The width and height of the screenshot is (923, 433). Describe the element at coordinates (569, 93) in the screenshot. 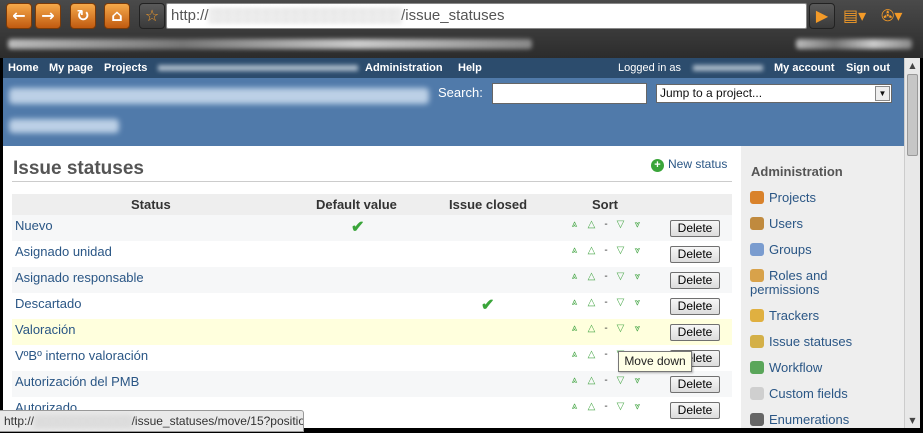

I see `search-input` at that location.